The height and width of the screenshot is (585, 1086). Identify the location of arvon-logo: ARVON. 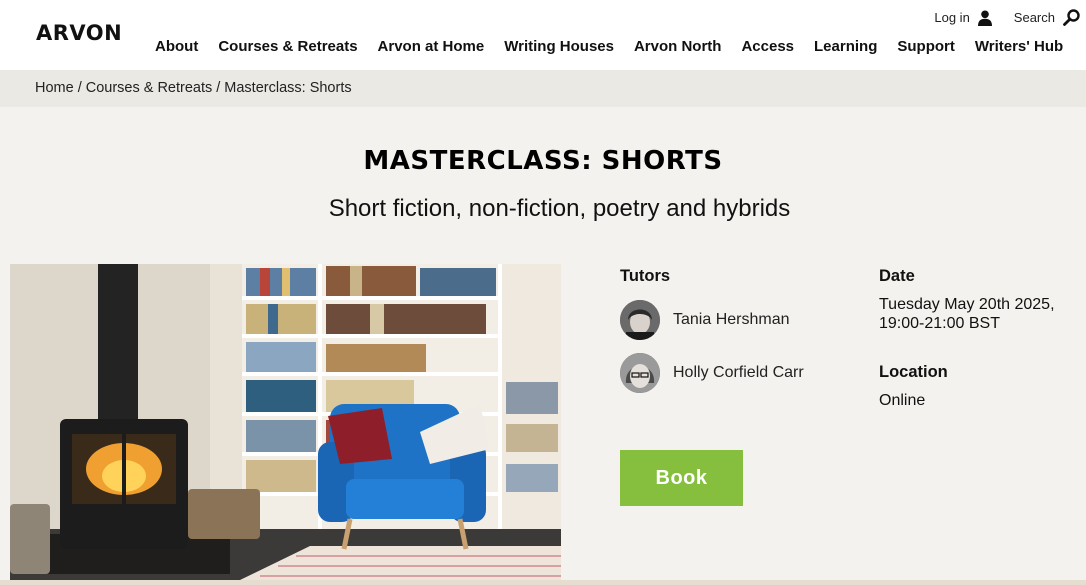
(79, 33).